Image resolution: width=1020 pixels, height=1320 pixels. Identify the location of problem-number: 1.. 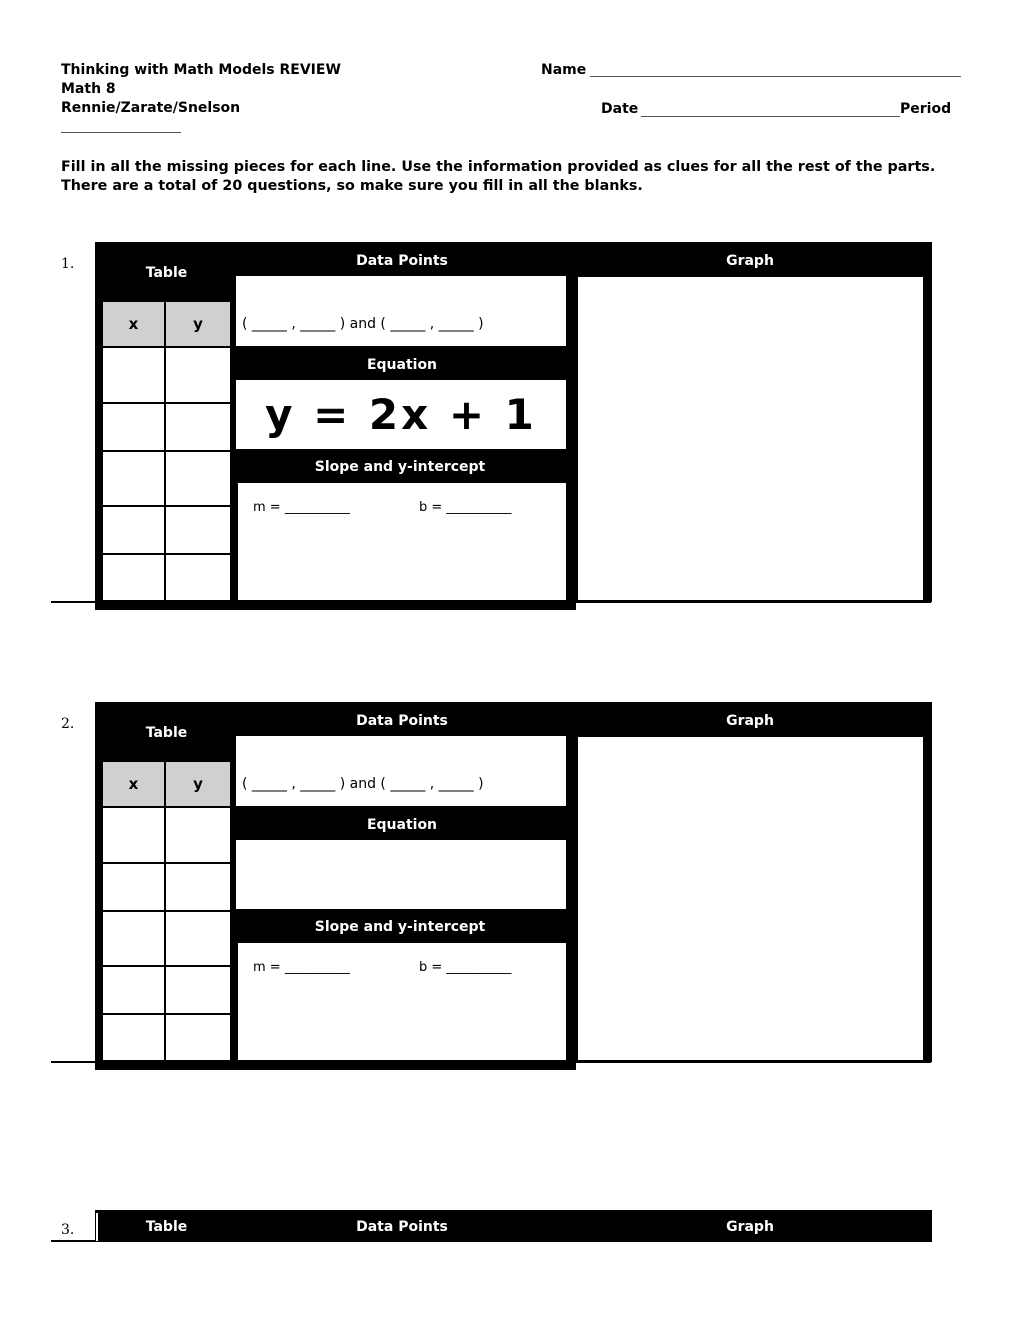
(68, 264).